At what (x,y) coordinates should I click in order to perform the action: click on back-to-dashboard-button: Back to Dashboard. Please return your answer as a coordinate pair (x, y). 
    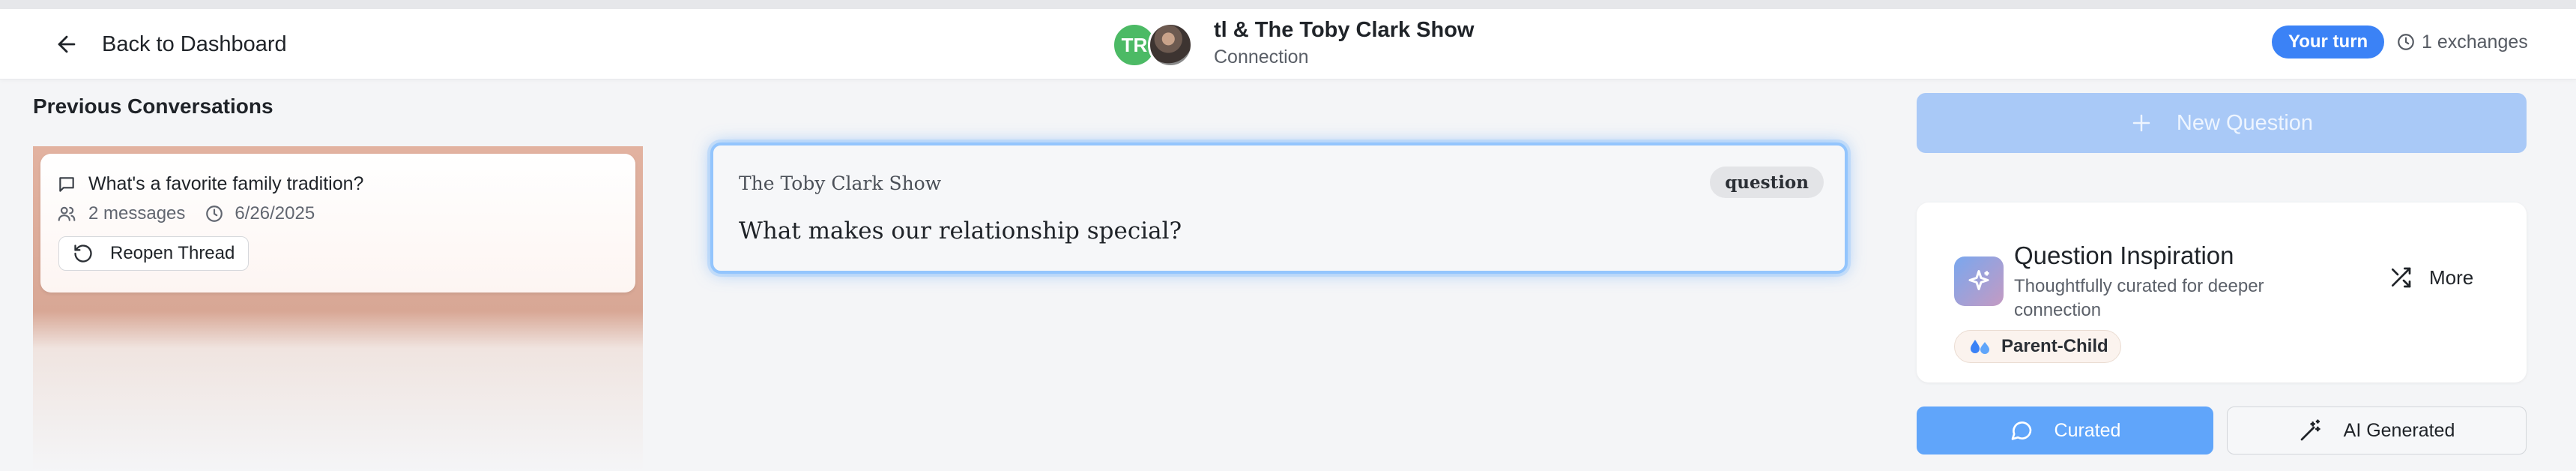
    Looking at the image, I should click on (170, 44).